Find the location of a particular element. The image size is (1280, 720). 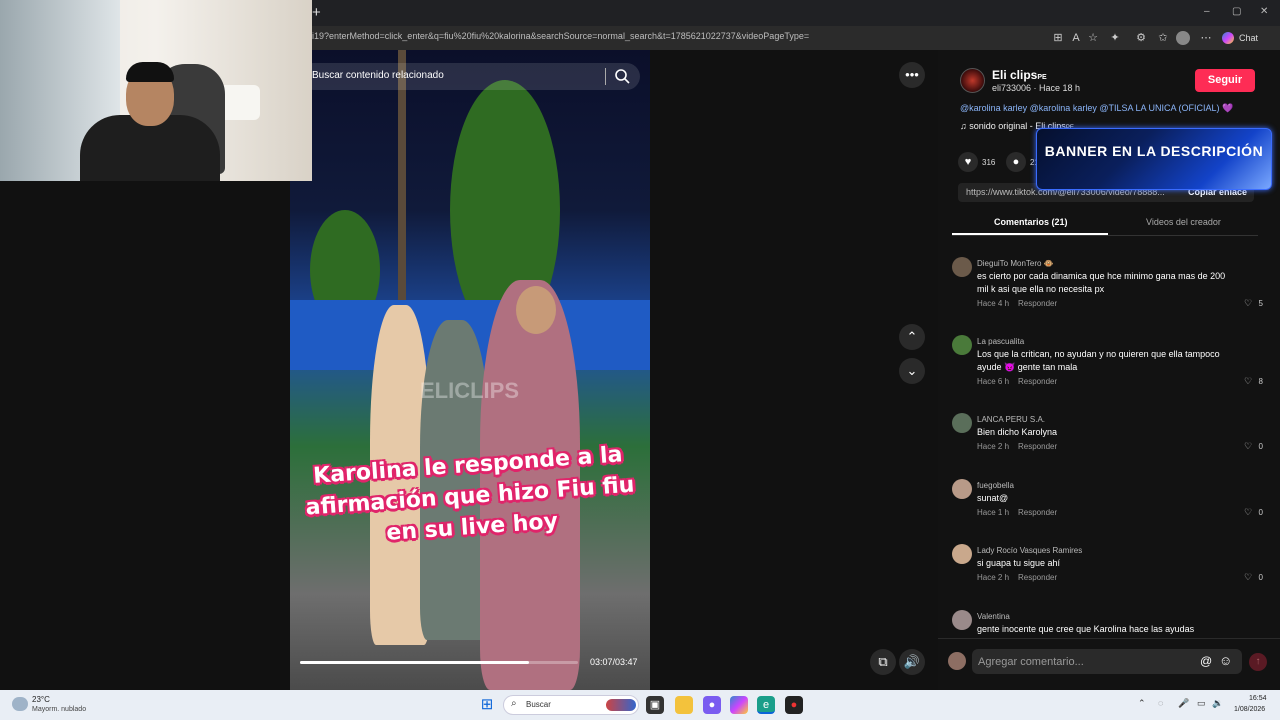

video-watermark: ELICLIPS is located at coordinates (470, 390).